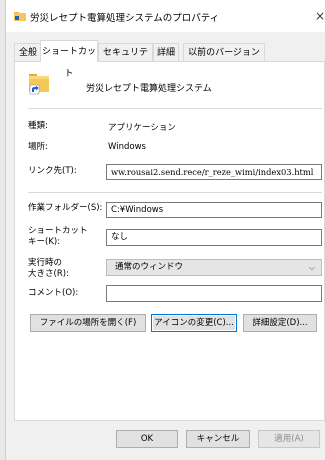 This screenshot has height=460, width=325. Describe the element at coordinates (38, 147) in the screenshot. I see `location-label: 場所:` at that location.